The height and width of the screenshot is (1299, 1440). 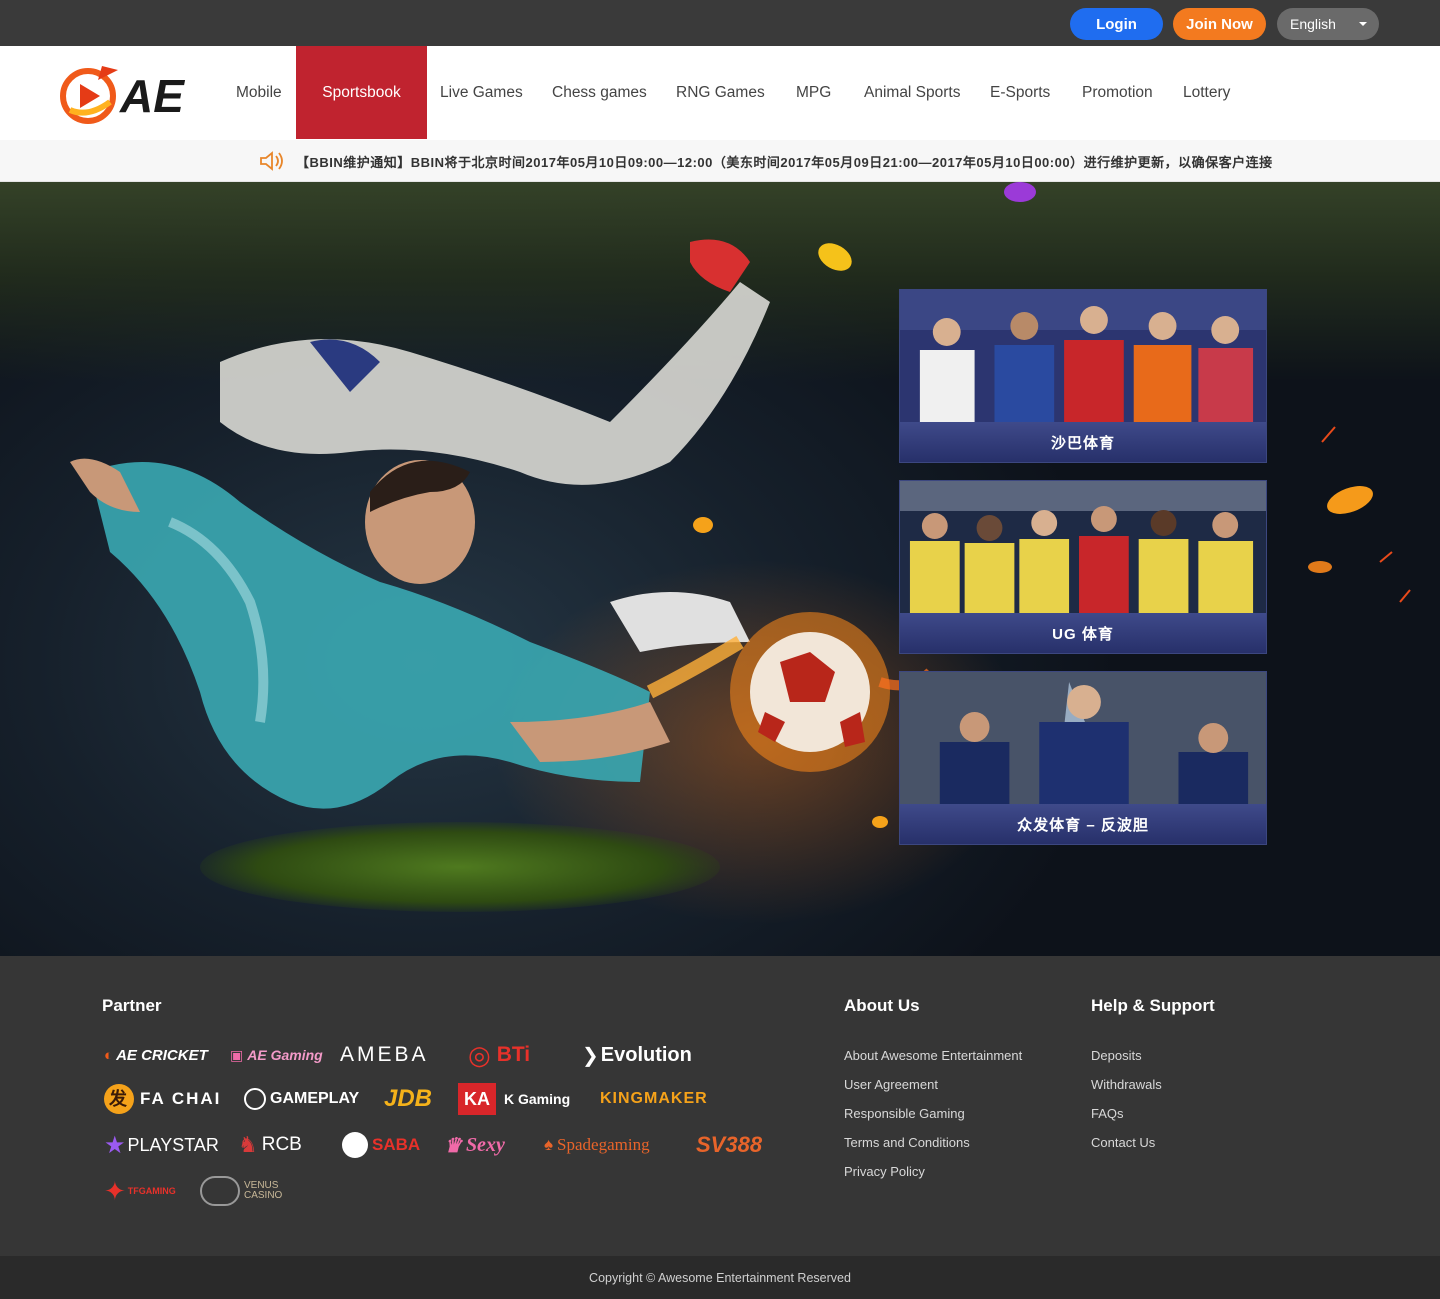 I want to click on sportsbook-card-ug: UG 体育, so click(x=1083, y=567).